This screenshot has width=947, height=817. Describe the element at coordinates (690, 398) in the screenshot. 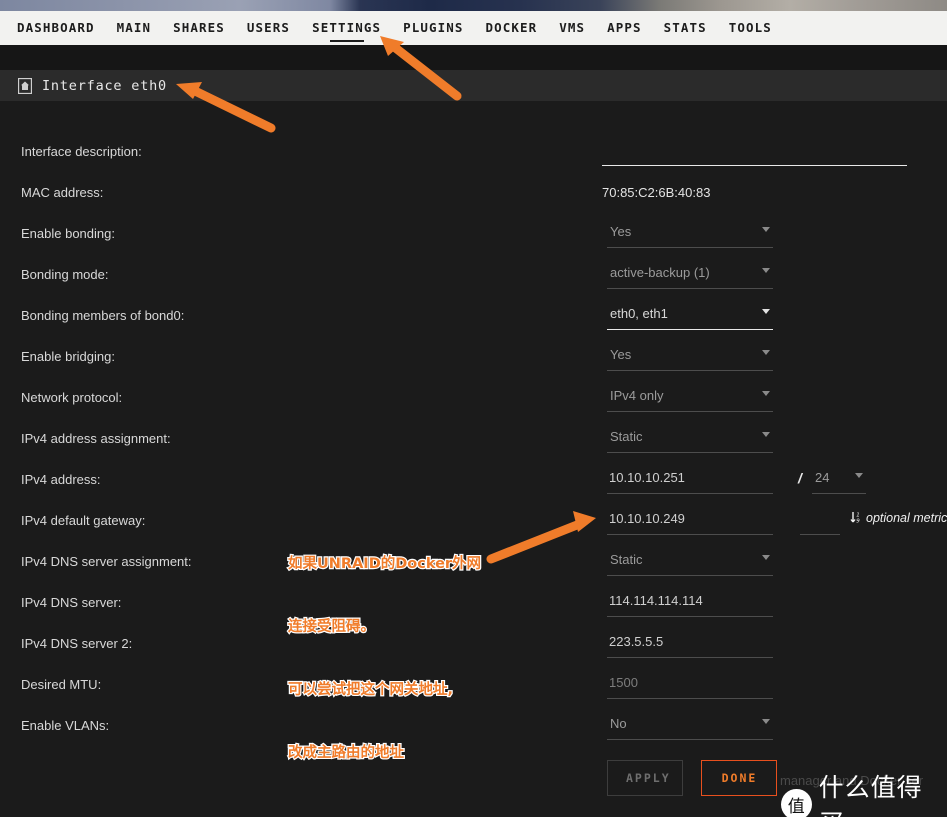

I see `network-protocol-select: IPv4 only` at that location.